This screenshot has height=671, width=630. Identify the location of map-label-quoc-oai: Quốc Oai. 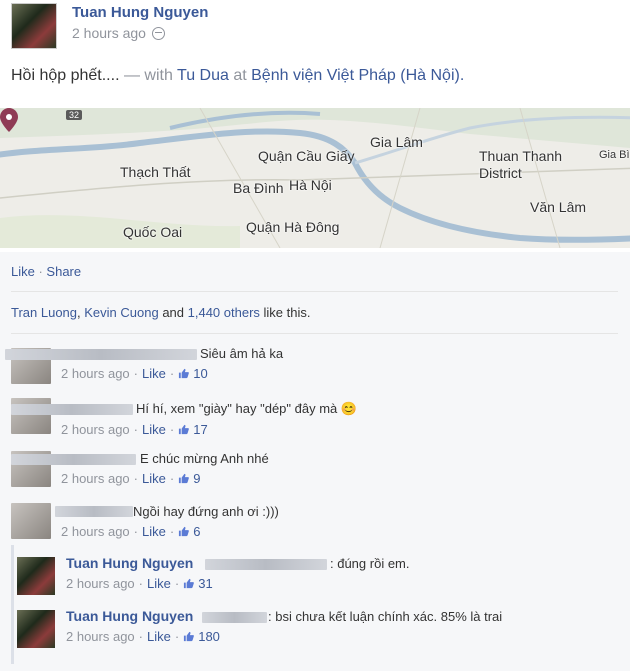
(153, 232).